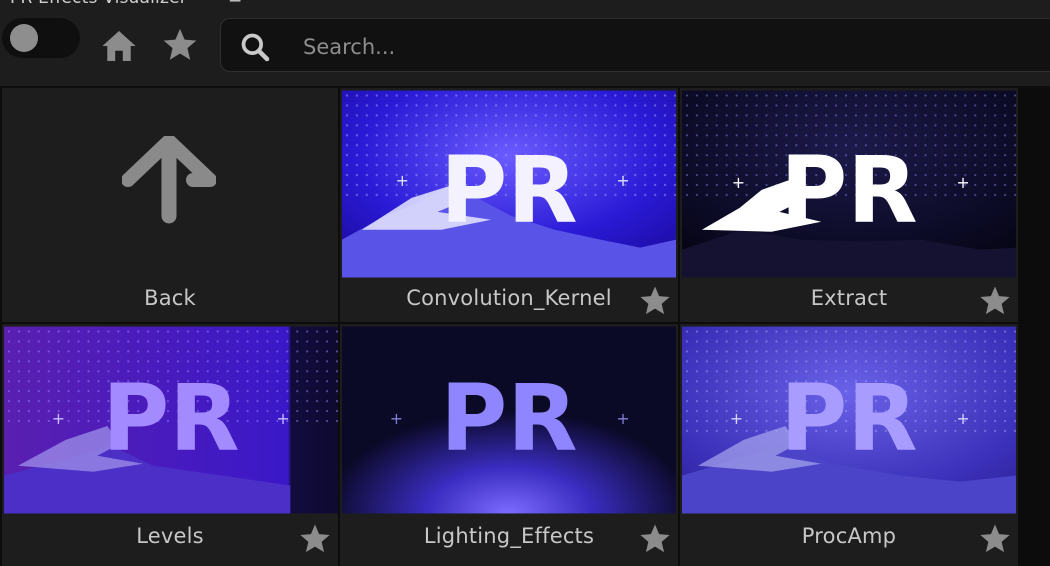  Describe the element at coordinates (170, 536) in the screenshot. I see `effect-label: Levels` at that location.